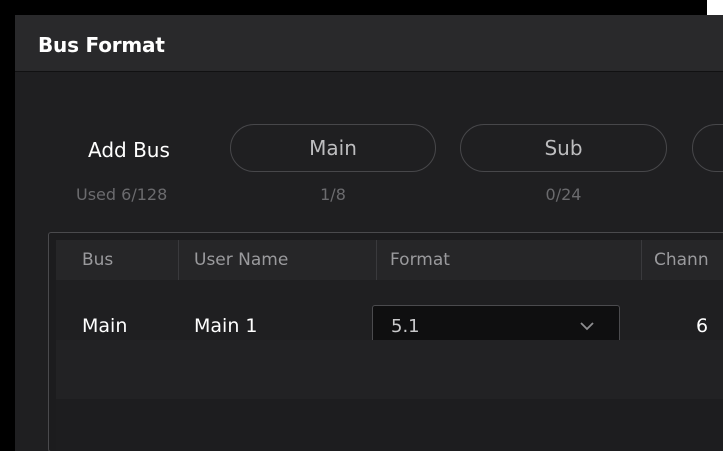 The image size is (723, 451). Describe the element at coordinates (707, 148) in the screenshot. I see `add-more-bus-button` at that location.